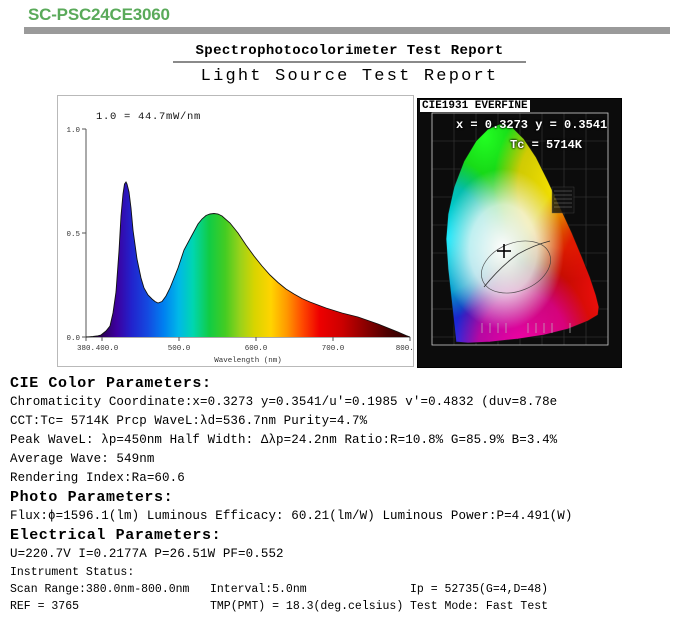 Image resolution: width=699 pixels, height=630 pixels. What do you see at coordinates (475, 106) in the screenshot?
I see `cie-diagram-title: CIE1931 EVERFINE` at bounding box center [475, 106].